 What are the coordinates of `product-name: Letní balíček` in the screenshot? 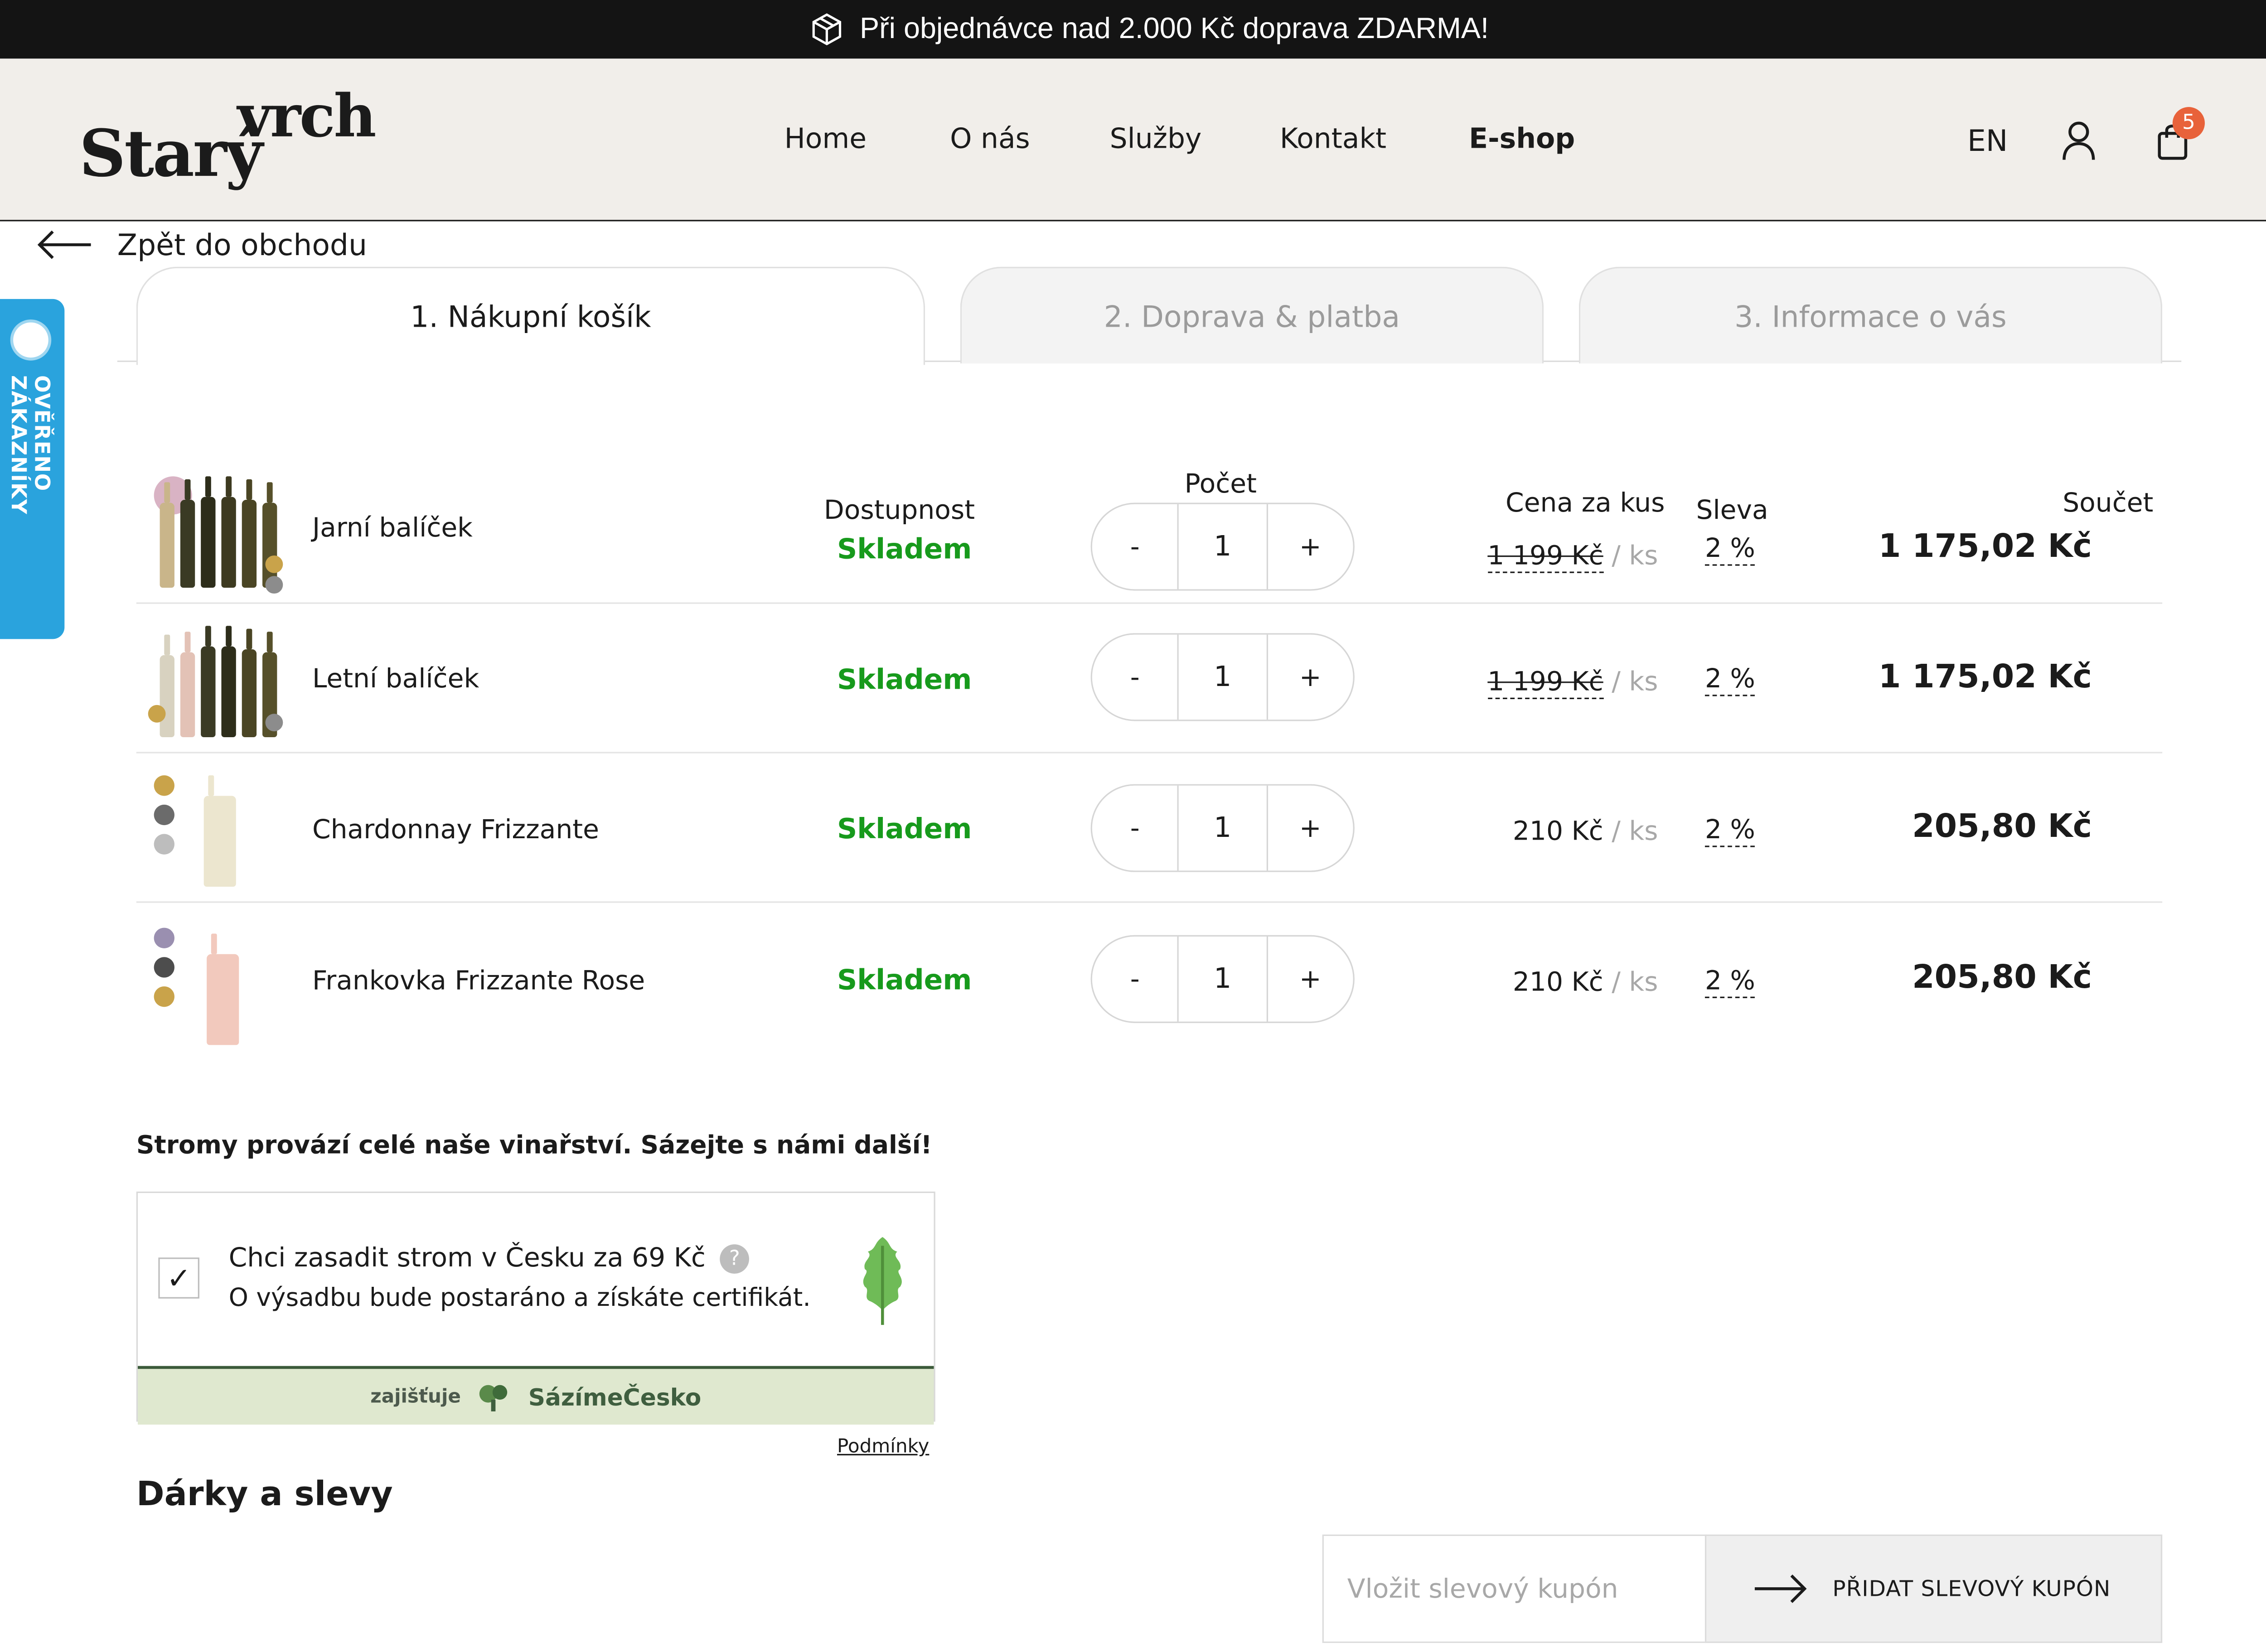 It's located at (395, 679).